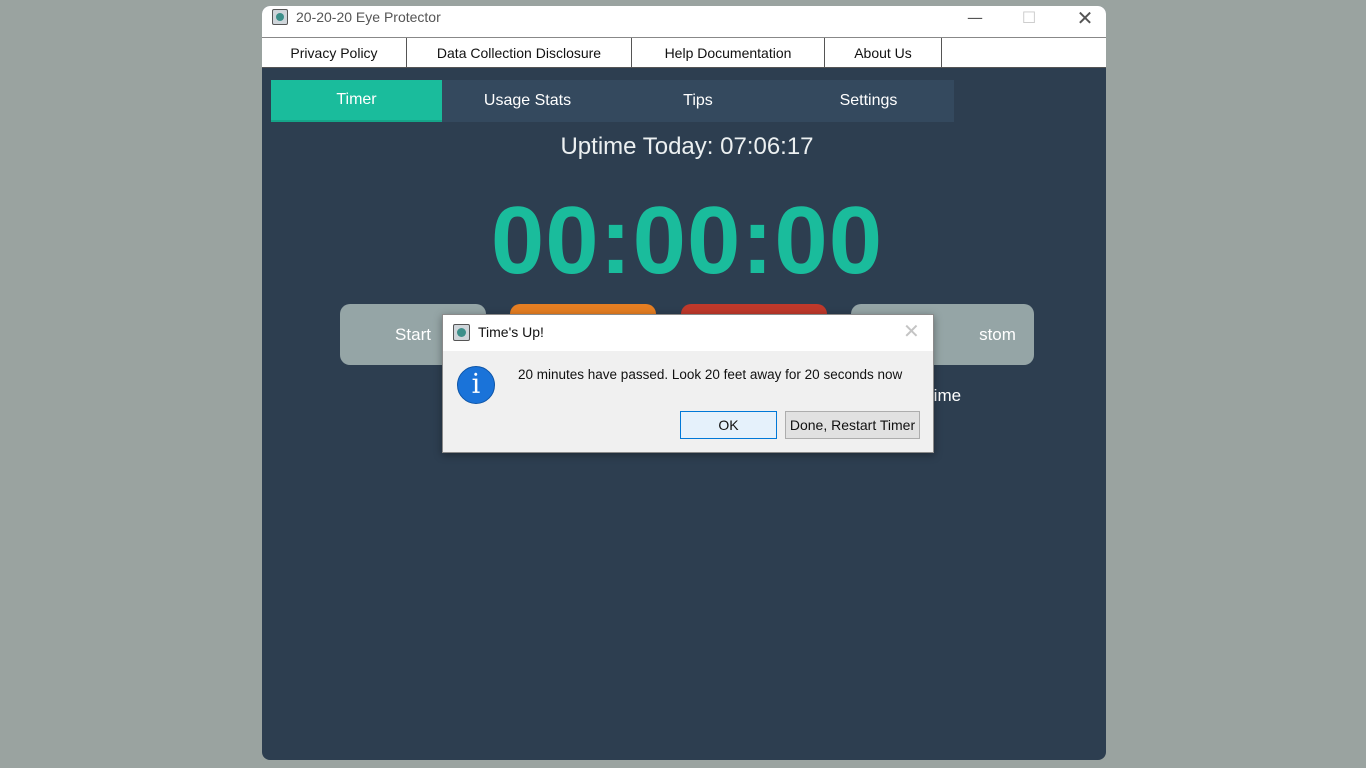 This screenshot has width=1366, height=768. Describe the element at coordinates (698, 101) in the screenshot. I see `tab-tips: Tips` at that location.